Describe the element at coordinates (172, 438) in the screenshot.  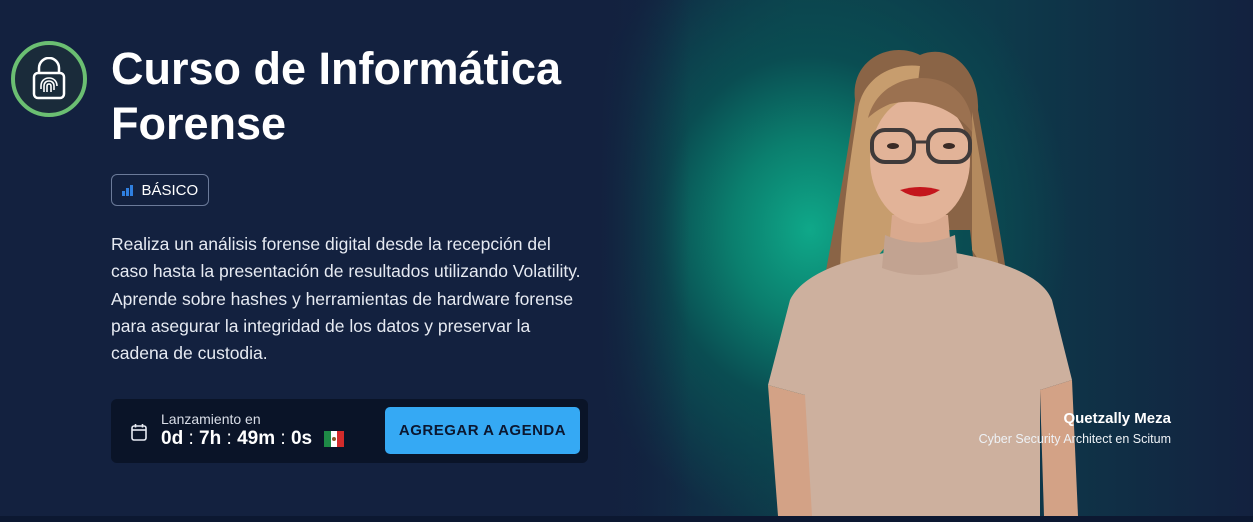
I see `countdown-days: 0d` at that location.